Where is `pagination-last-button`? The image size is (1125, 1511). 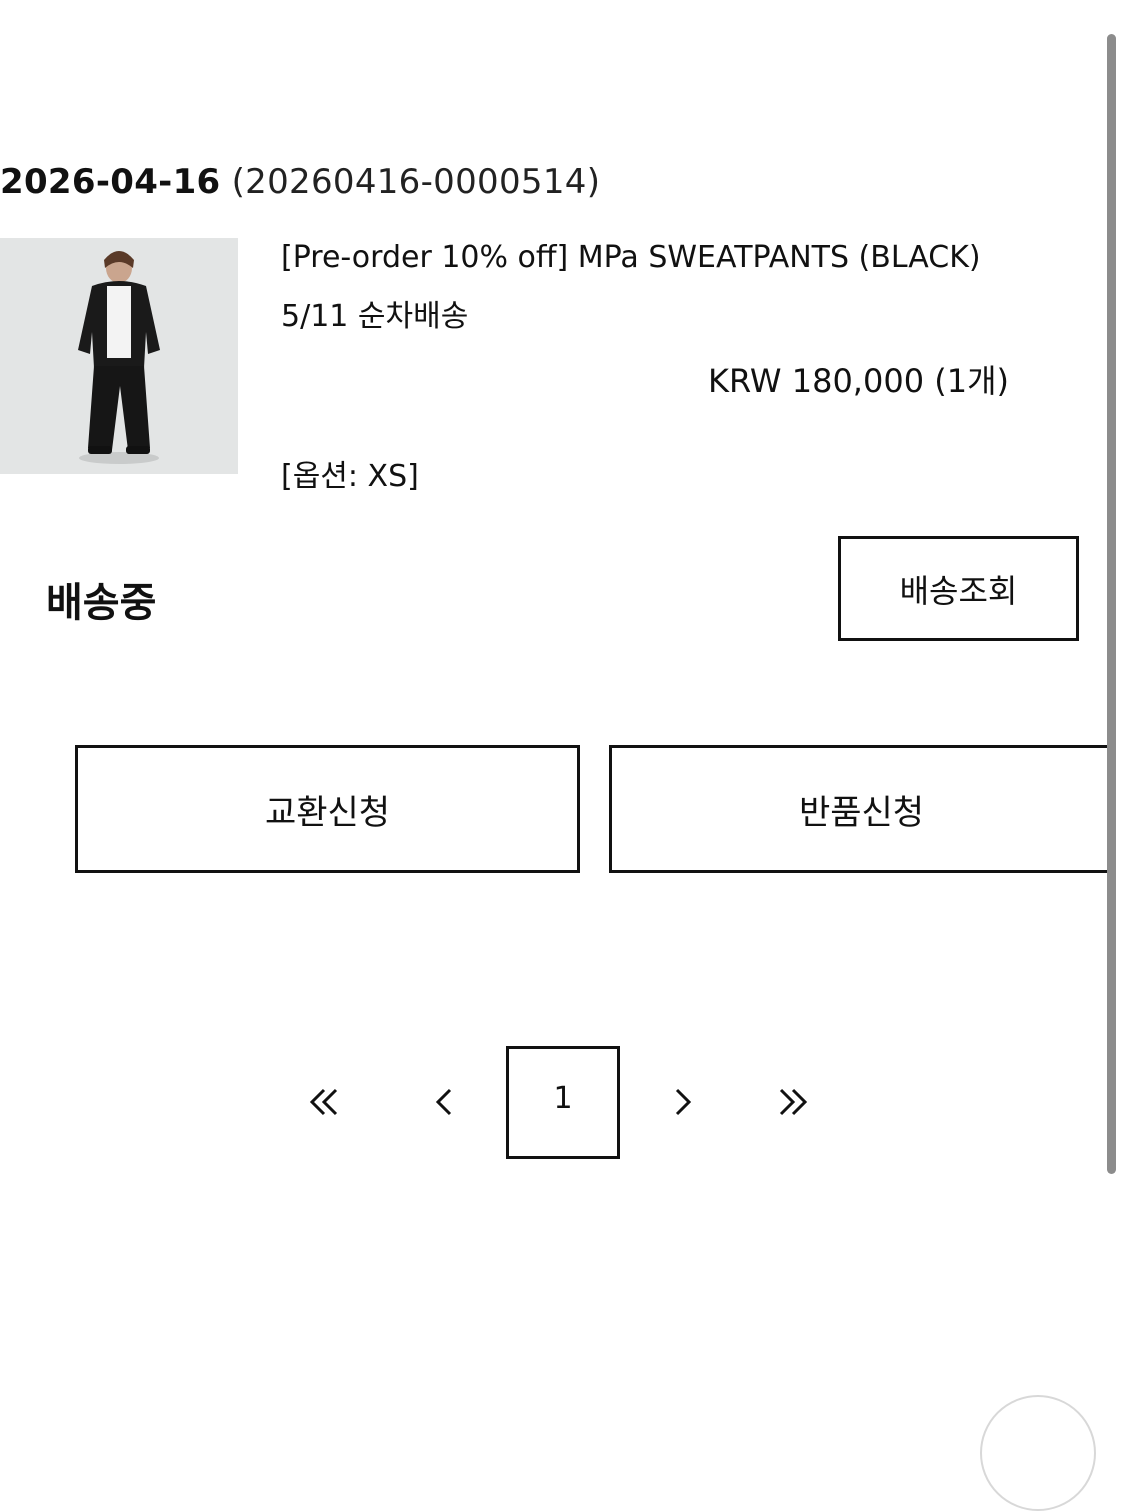 pagination-last-button is located at coordinates (793, 1102).